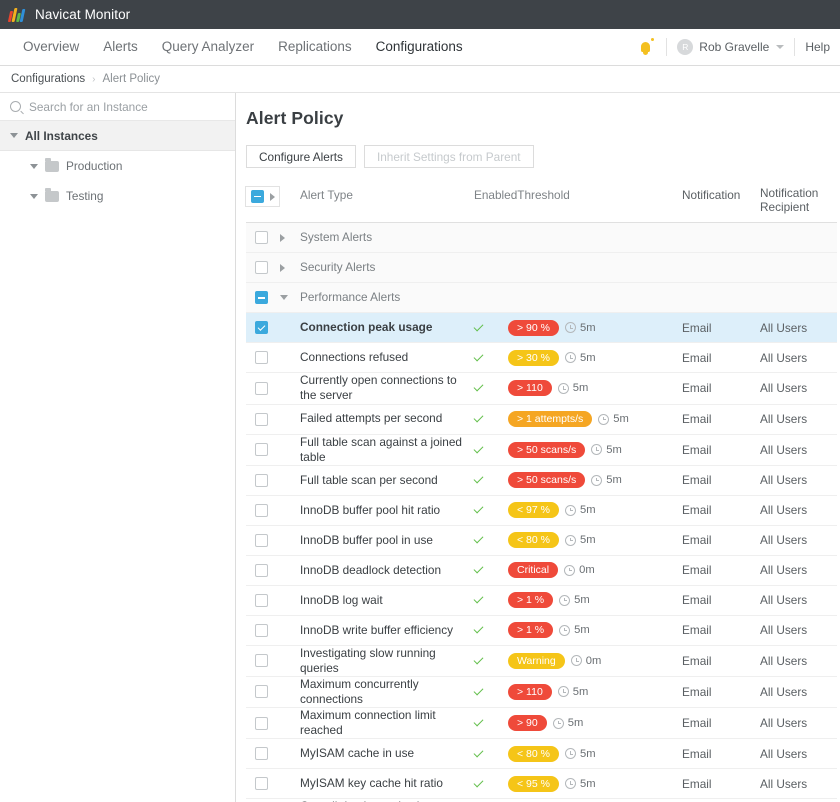 The height and width of the screenshot is (802, 840). I want to click on threshold-badge: > 90 %, so click(533, 327).